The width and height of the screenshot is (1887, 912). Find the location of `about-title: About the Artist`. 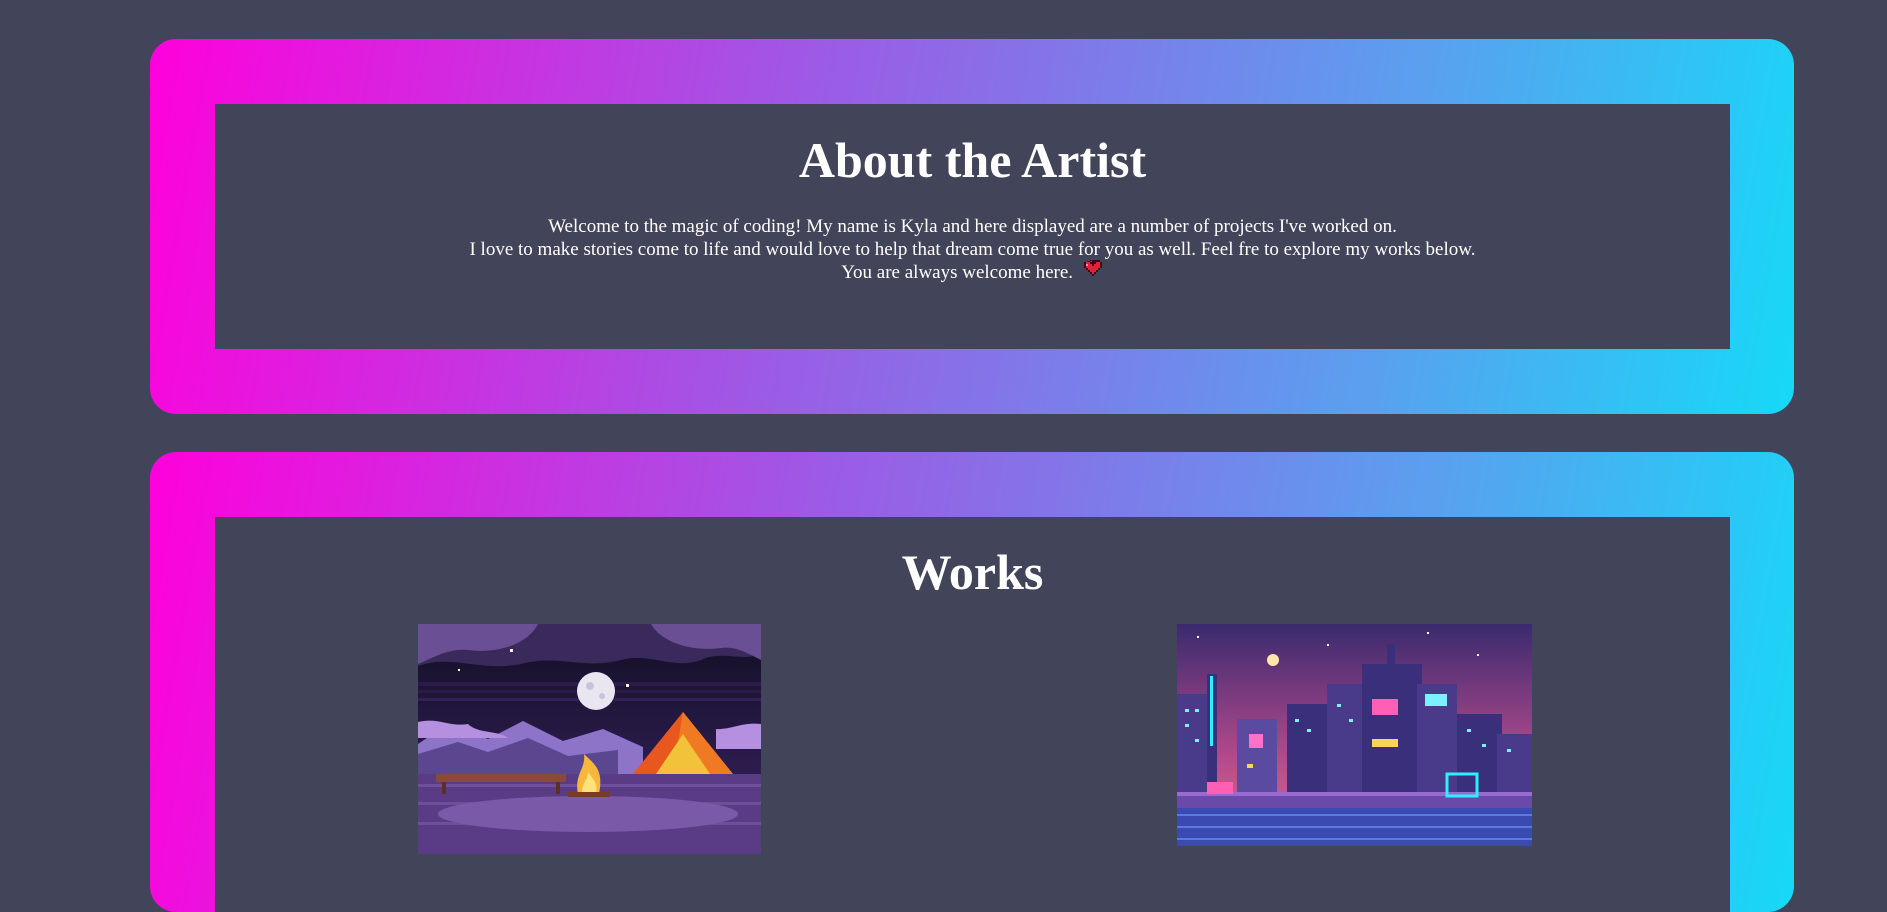

about-title: About the Artist is located at coordinates (972, 160).